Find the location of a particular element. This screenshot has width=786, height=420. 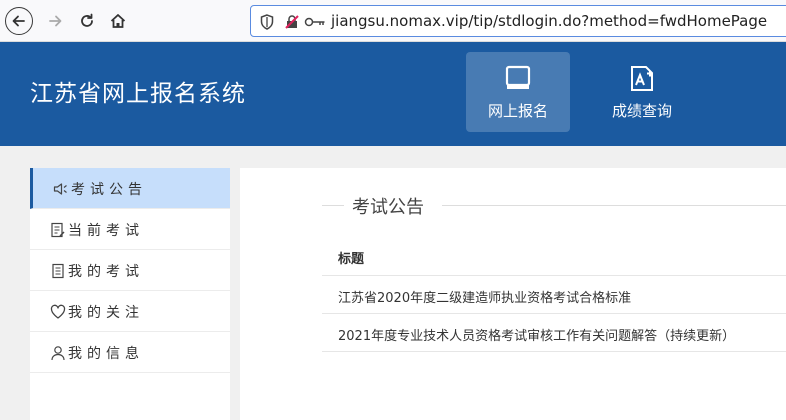

sidebar-item-my-follows: 我的关注 is located at coordinates (130, 311).